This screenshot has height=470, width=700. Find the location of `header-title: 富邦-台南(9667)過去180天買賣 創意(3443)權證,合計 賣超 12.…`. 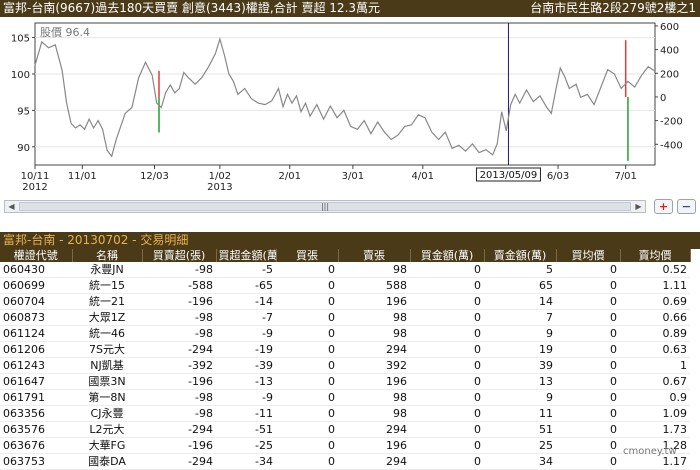

header-title: 富邦-台南(9667)過去180天買賣 創意(3443)權證,合計 賣超 12.… is located at coordinates (192, 8).